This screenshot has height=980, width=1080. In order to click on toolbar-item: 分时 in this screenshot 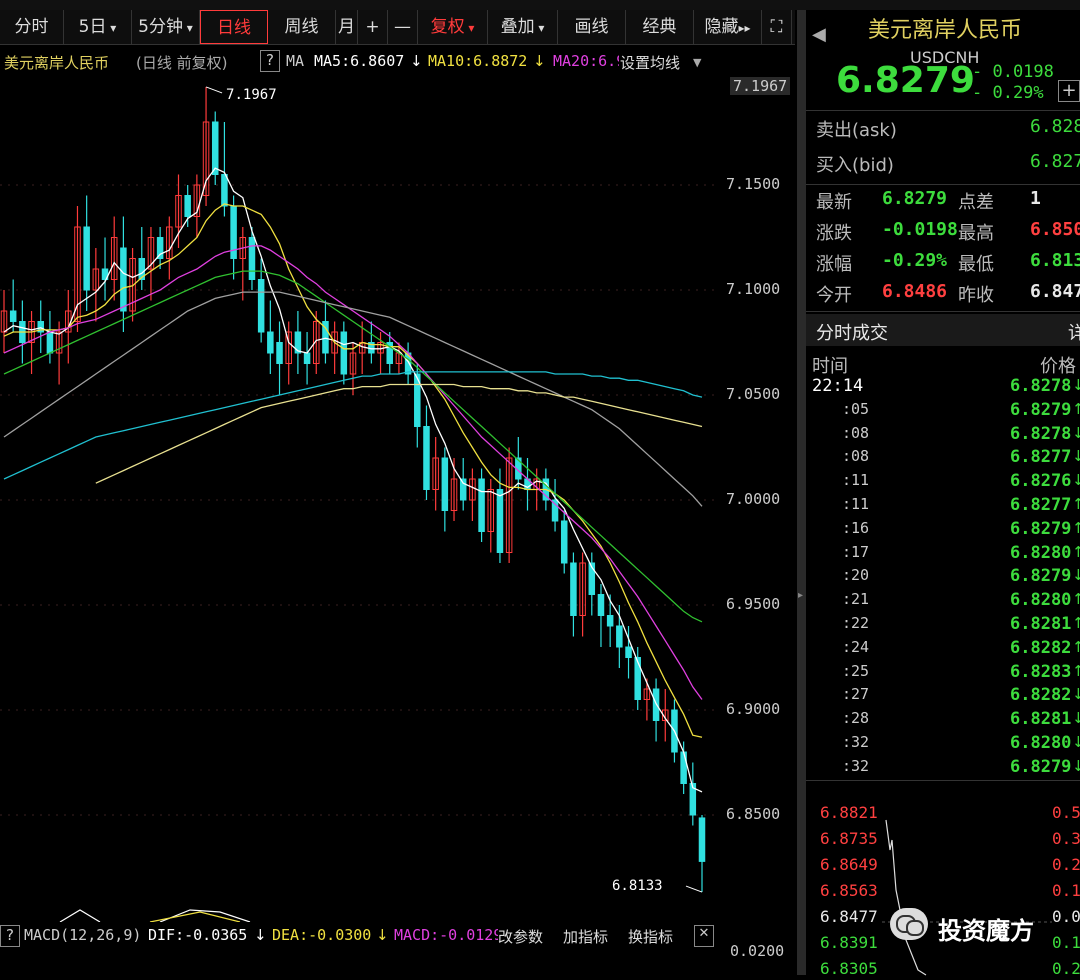, I will do `click(32, 27)`.